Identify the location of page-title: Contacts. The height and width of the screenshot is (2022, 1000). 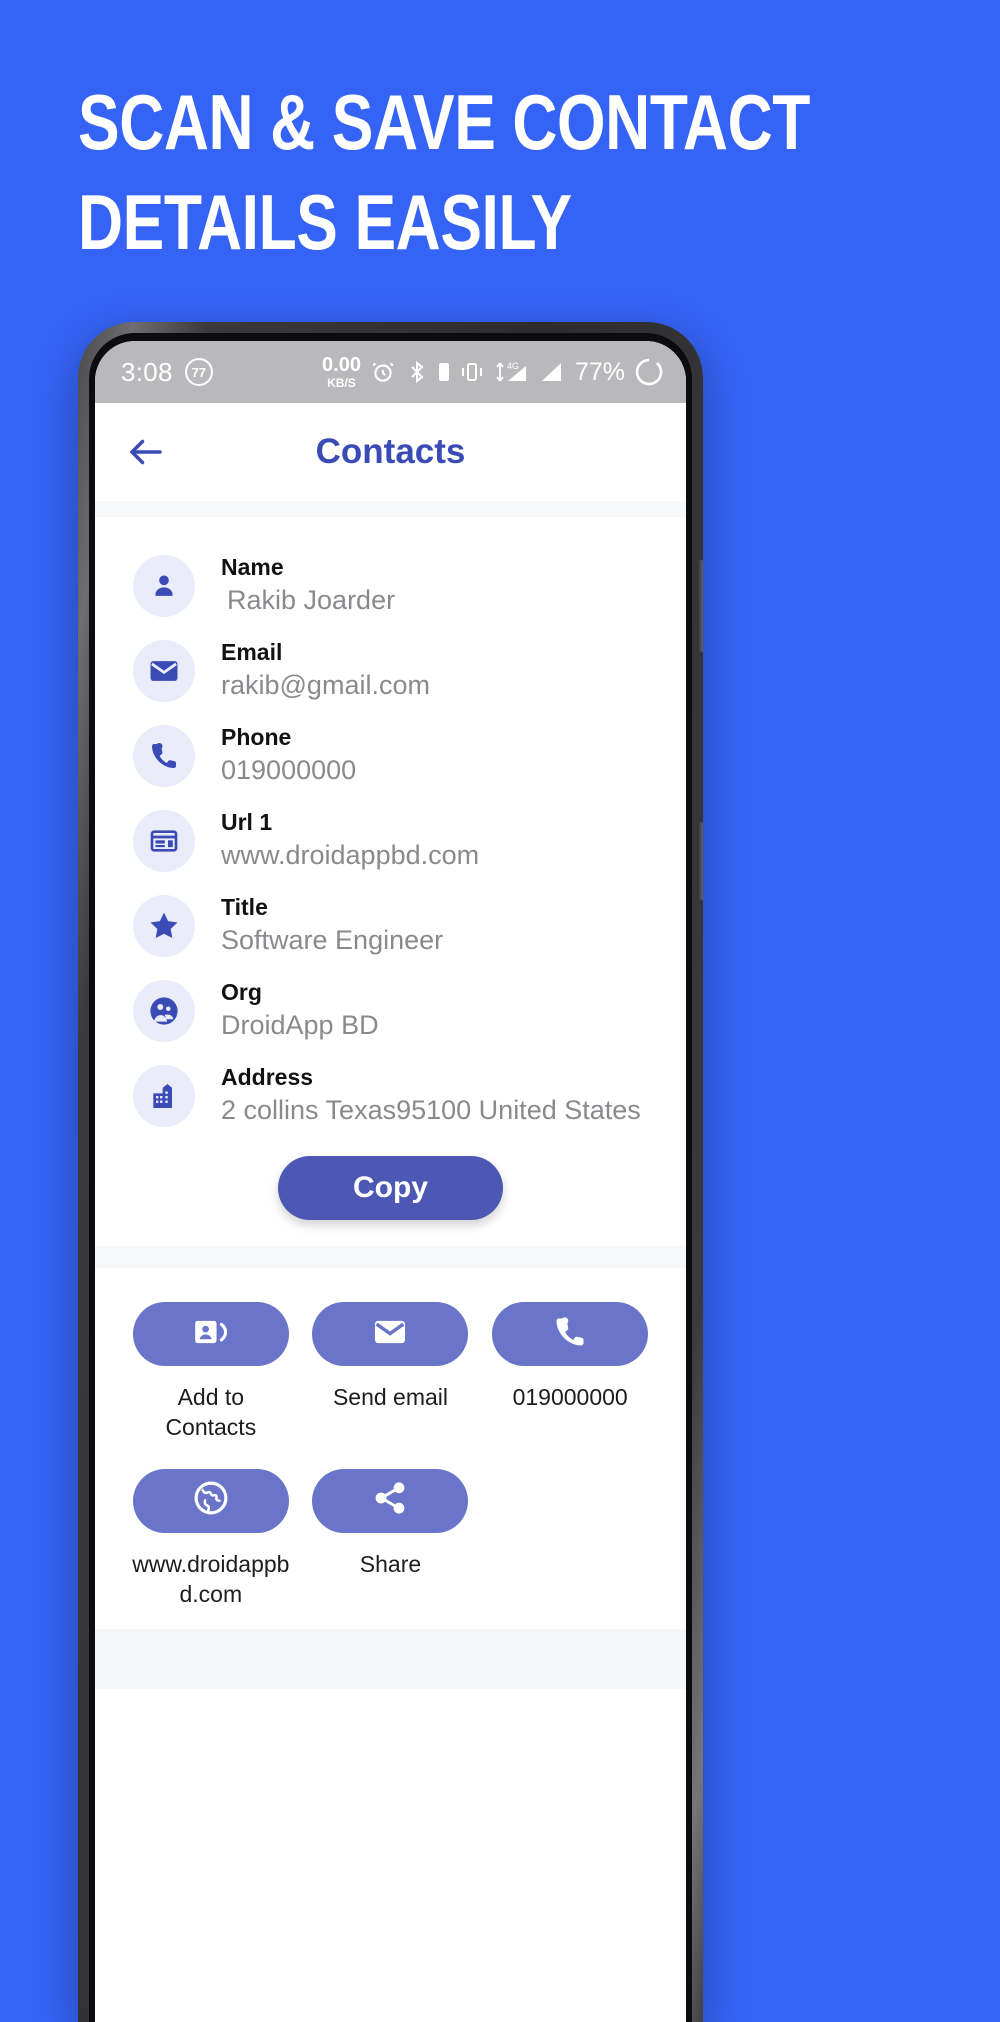
(390, 451).